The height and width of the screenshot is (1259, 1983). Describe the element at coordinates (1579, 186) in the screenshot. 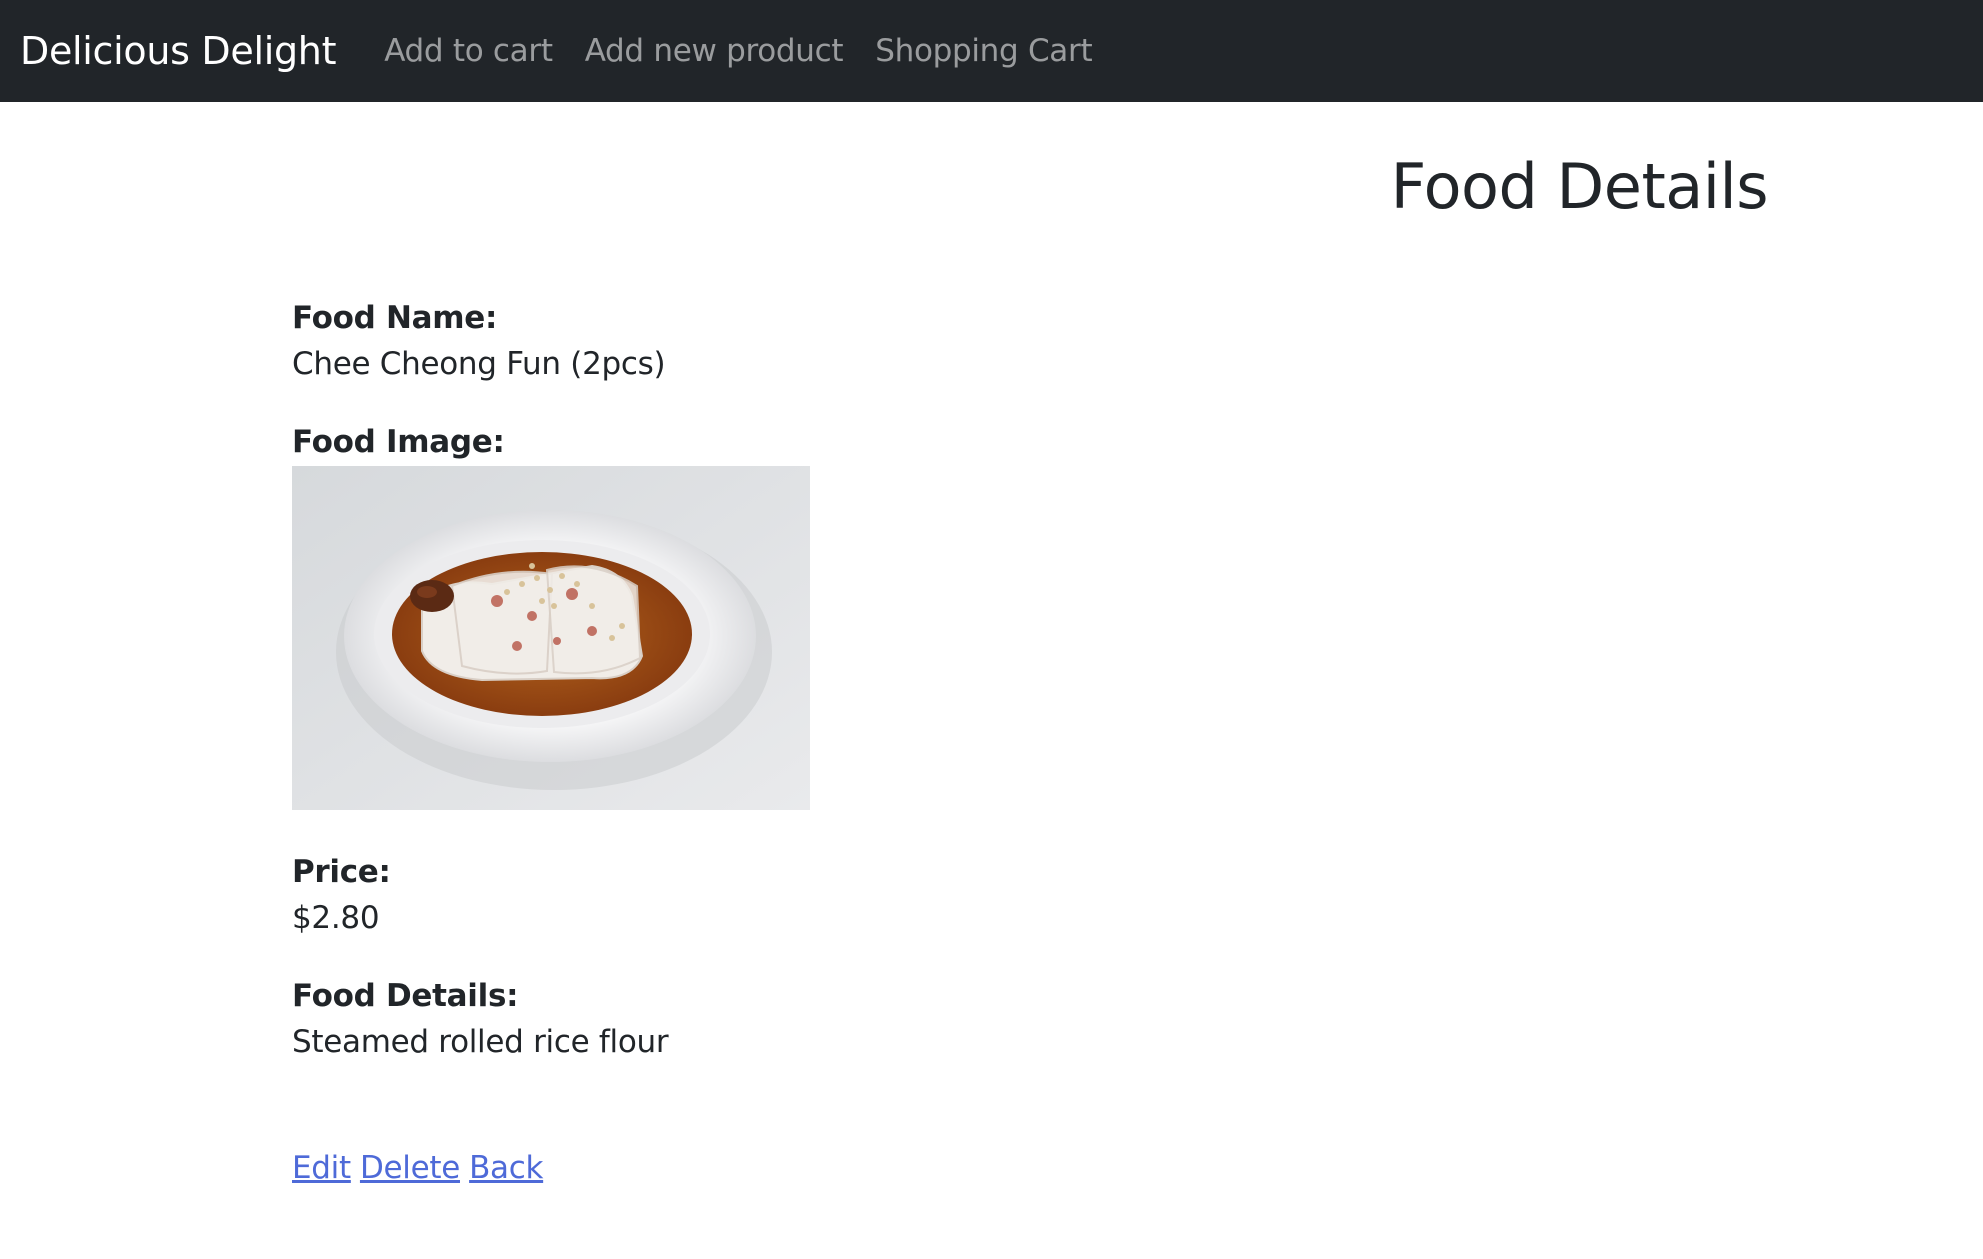

I see `page-title: Food Details` at that location.